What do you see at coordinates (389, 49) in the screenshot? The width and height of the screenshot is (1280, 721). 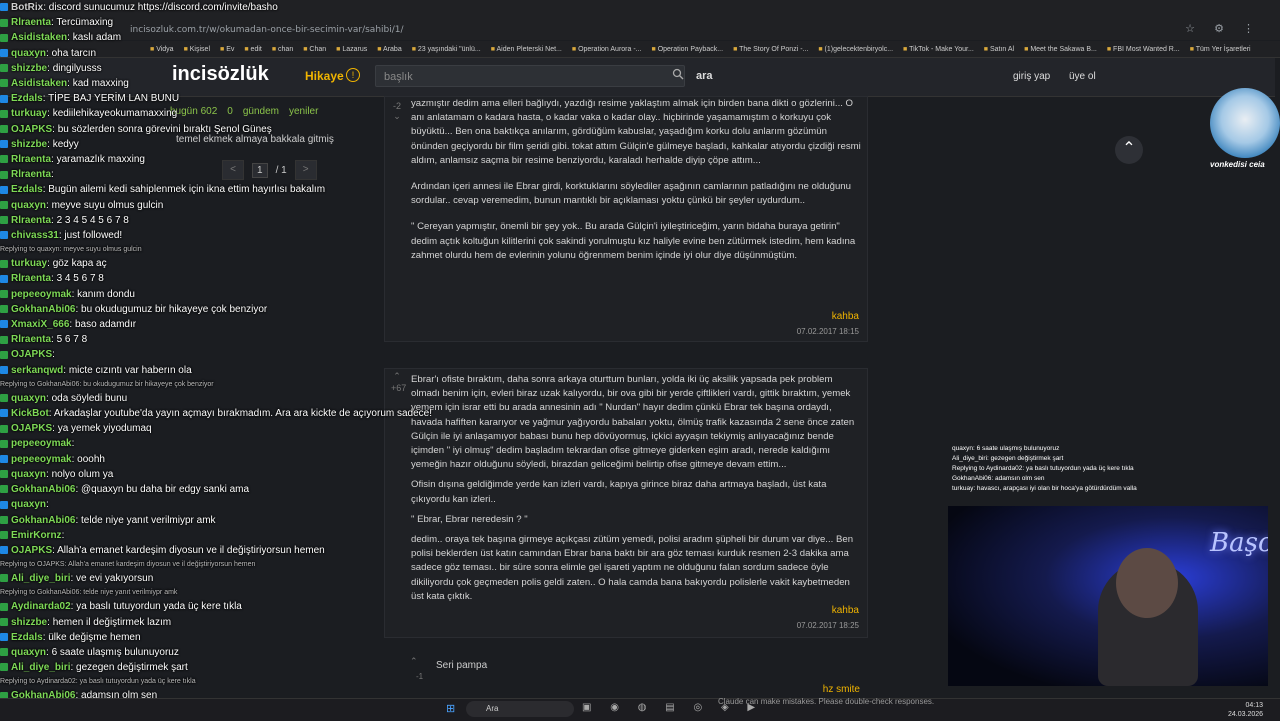 I see `bookmark-item: Araba` at bounding box center [389, 49].